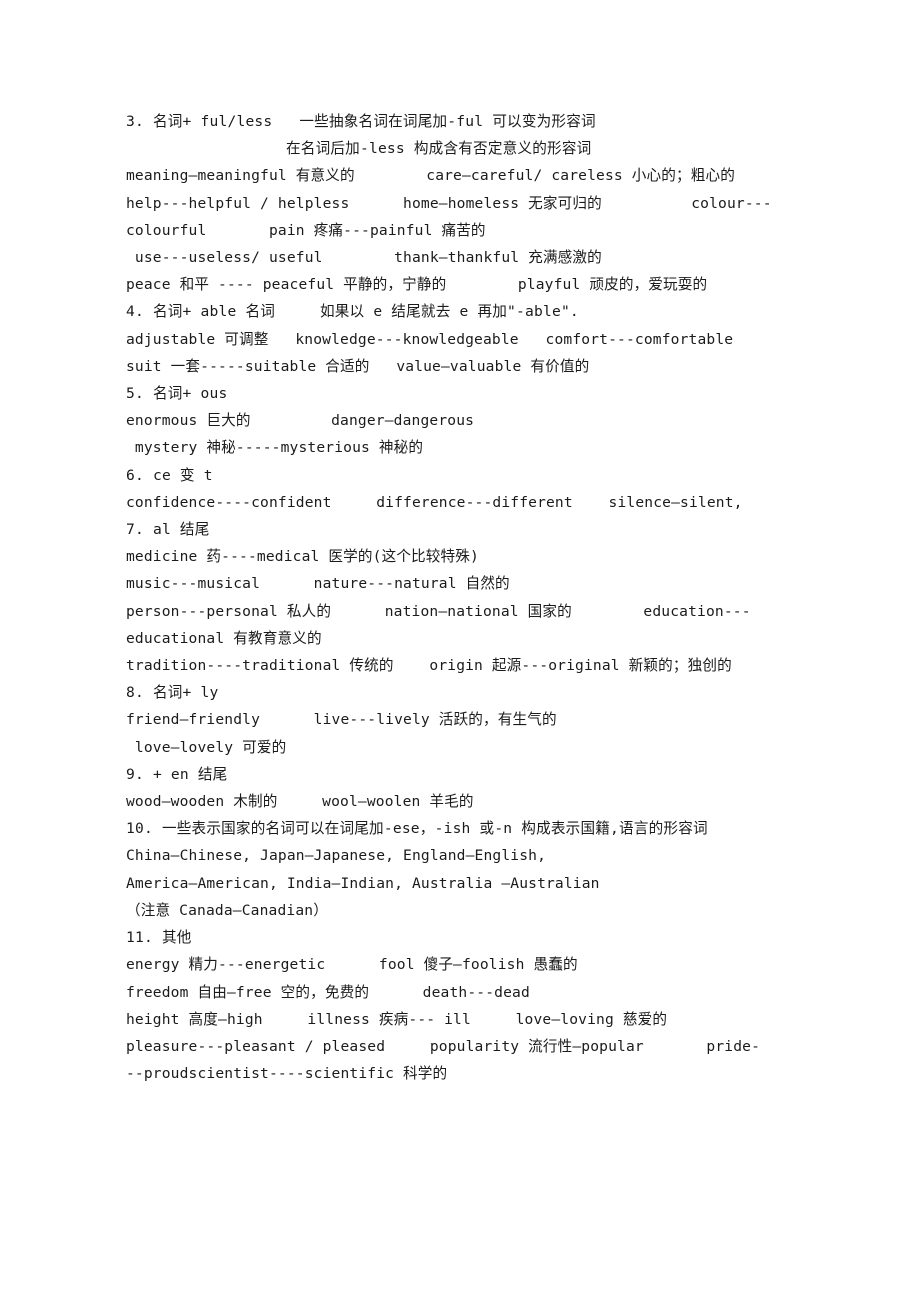 This screenshot has height=1302, width=920. I want to click on text-line: friend—friendly live---lively 活跃的，有生气的, so click(341, 720).